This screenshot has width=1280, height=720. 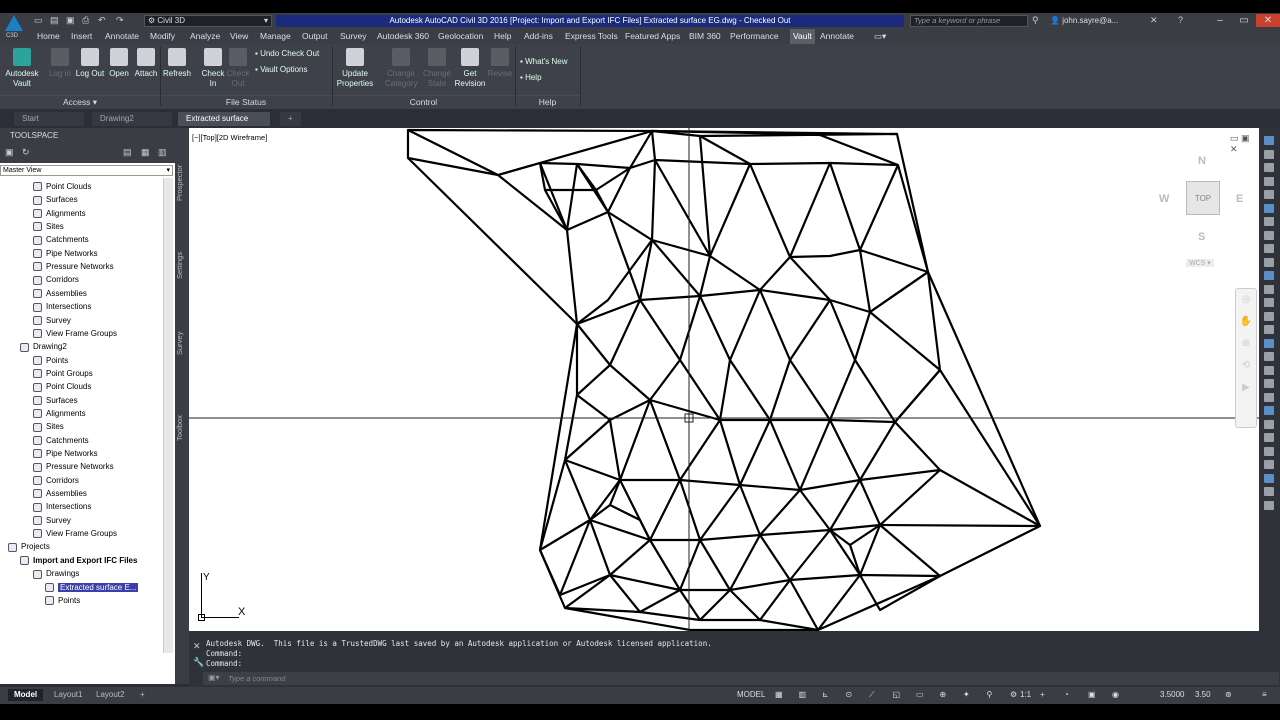 What do you see at coordinates (182, 343) in the screenshot?
I see `side-tab-survey: Survey` at bounding box center [182, 343].